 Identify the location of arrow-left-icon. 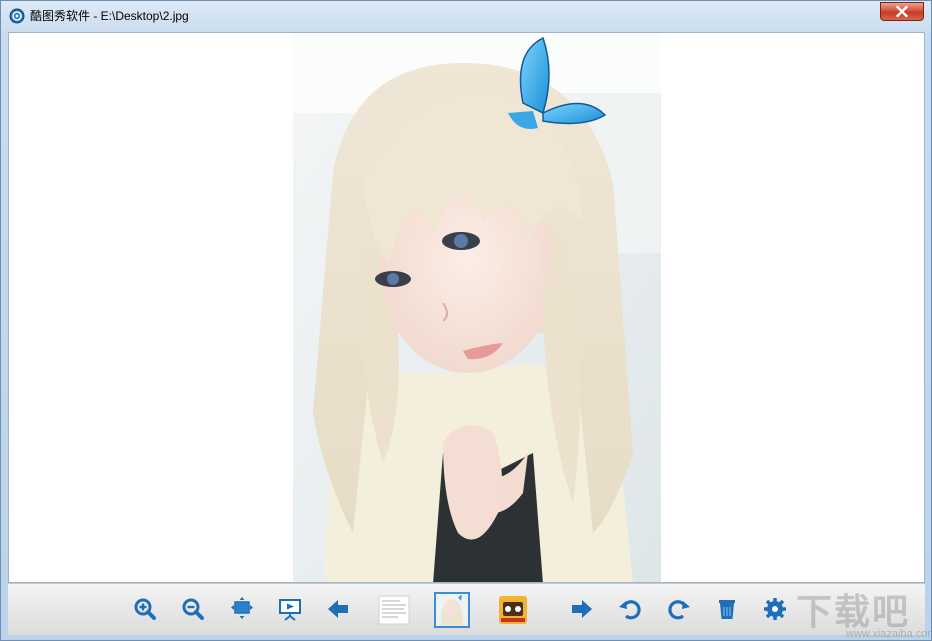
(338, 609).